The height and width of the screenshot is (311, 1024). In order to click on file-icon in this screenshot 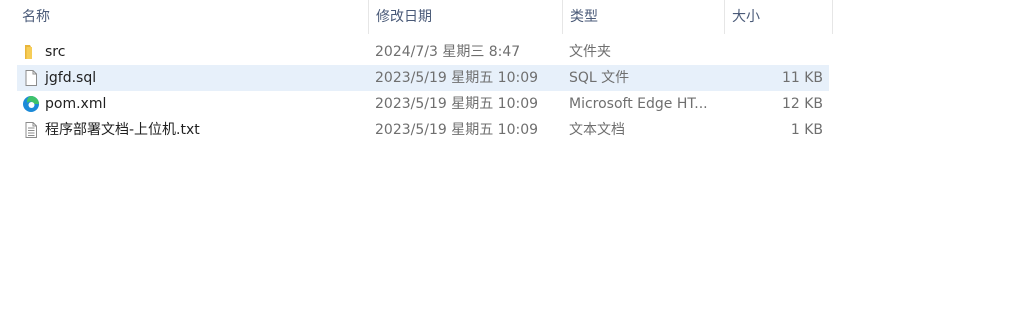, I will do `click(31, 78)`.